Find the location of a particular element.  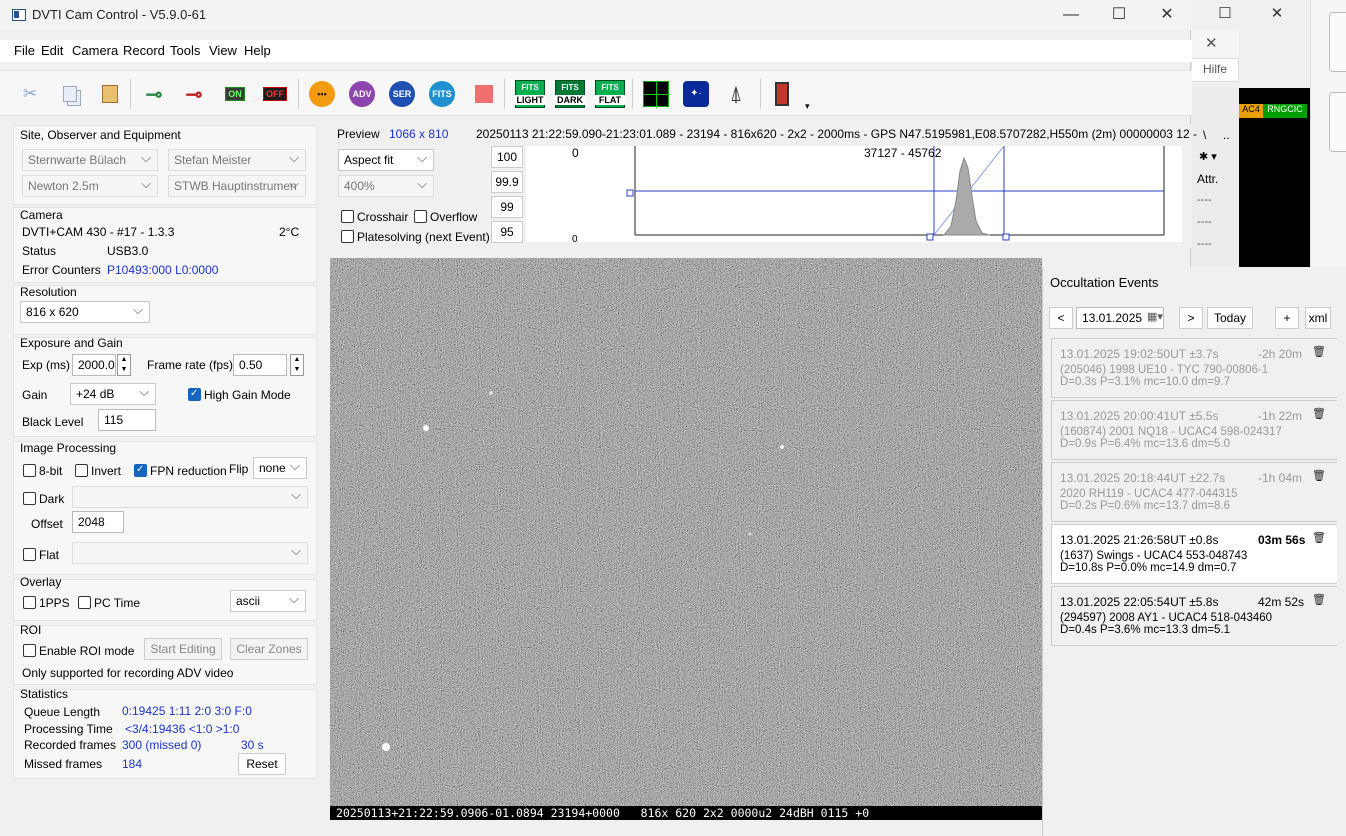

calendar-icon: ▦▾ is located at coordinates (1155, 316).